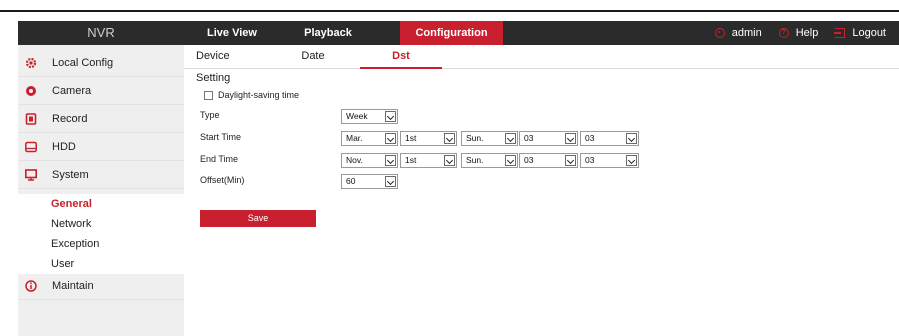  What do you see at coordinates (31, 63) in the screenshot?
I see `gear-icon` at bounding box center [31, 63].